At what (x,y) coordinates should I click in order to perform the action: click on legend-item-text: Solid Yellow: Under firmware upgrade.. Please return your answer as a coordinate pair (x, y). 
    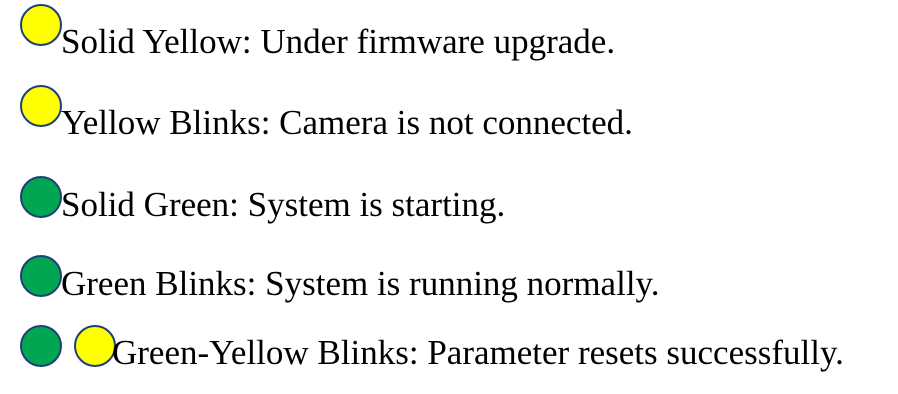
    Looking at the image, I should click on (338, 41).